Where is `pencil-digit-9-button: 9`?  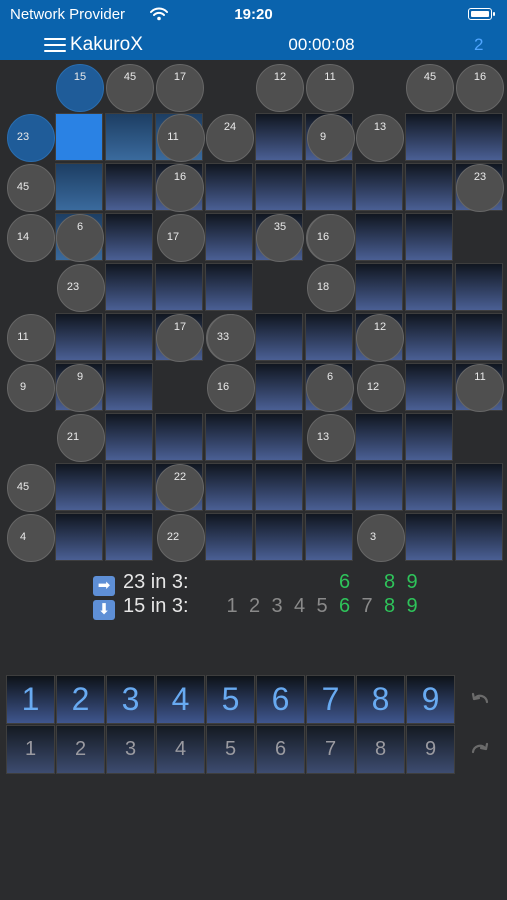 pencil-digit-9-button: 9 is located at coordinates (430, 749).